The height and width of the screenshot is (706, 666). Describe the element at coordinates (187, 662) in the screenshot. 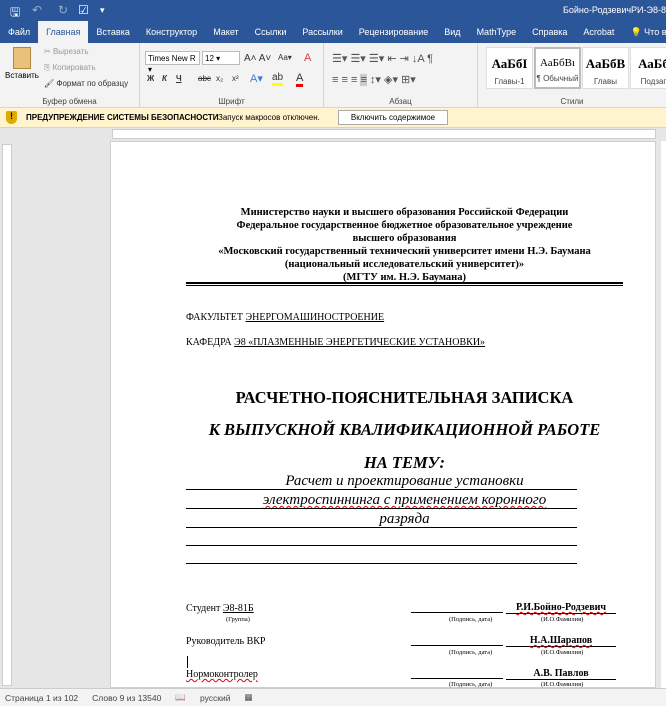

I see `text-cursor` at that location.